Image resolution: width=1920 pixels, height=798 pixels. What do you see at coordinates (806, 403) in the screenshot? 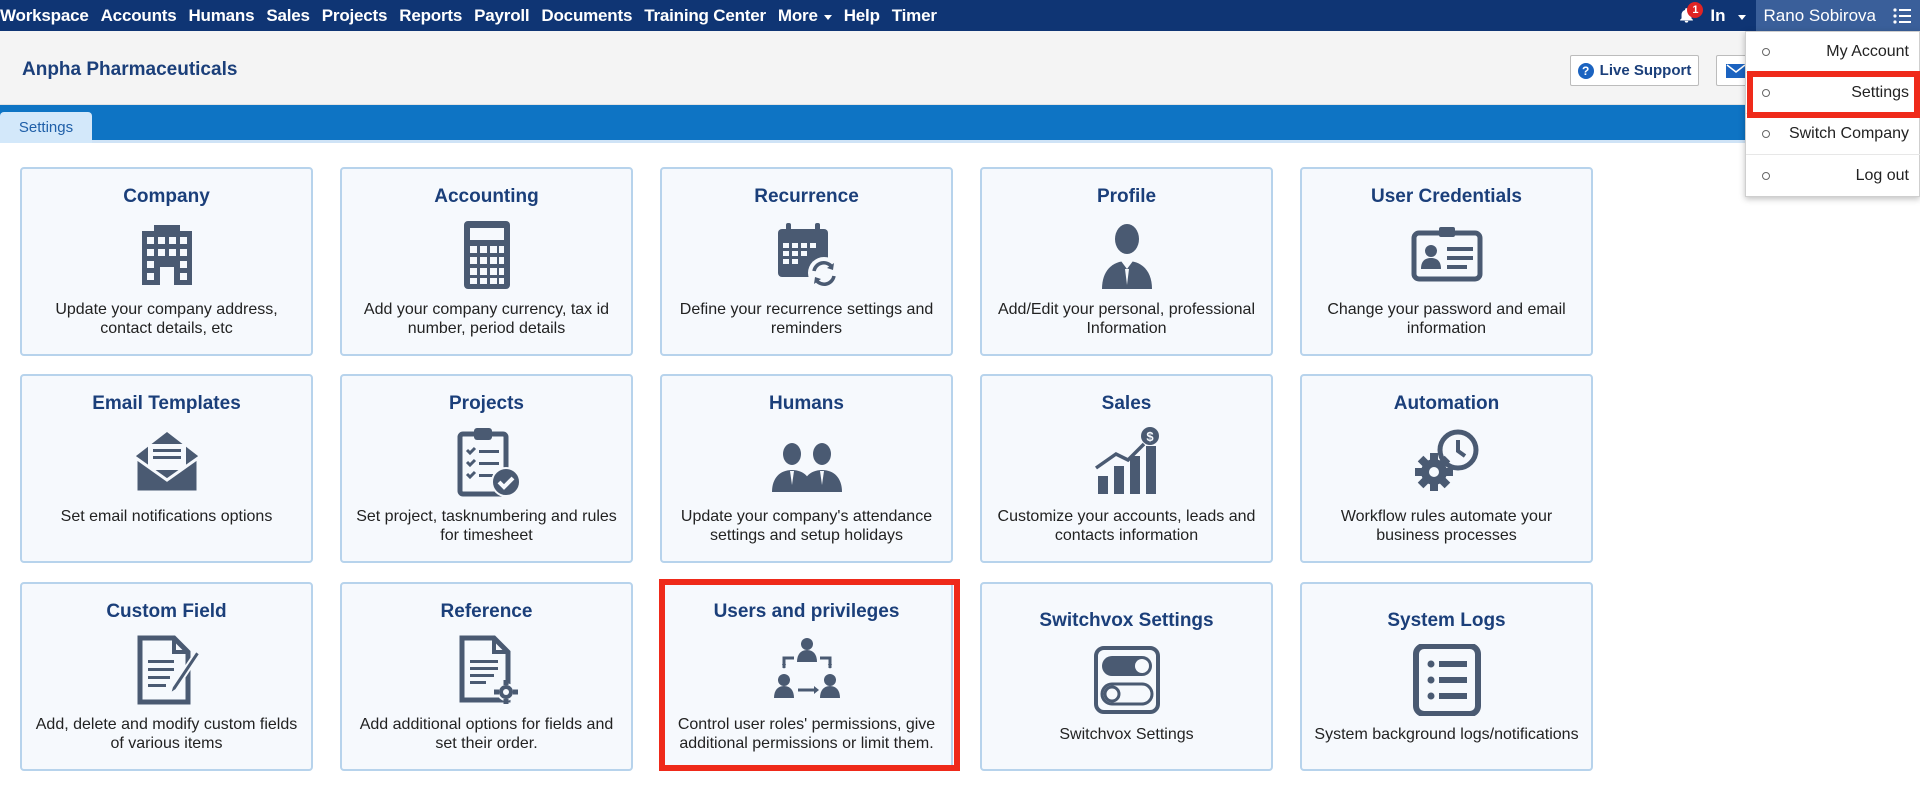
I see `card-title: Humans` at bounding box center [806, 403].